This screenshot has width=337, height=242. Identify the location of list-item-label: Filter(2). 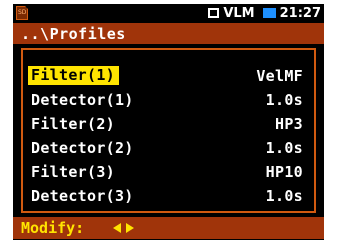
(73, 124).